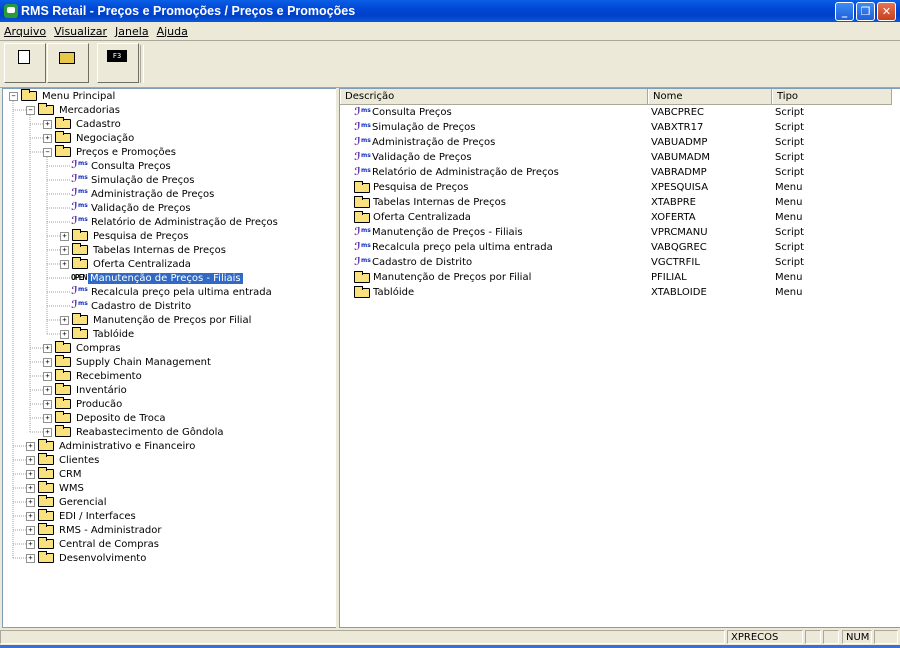  Describe the element at coordinates (25, 63) in the screenshot. I see `new-button` at that location.